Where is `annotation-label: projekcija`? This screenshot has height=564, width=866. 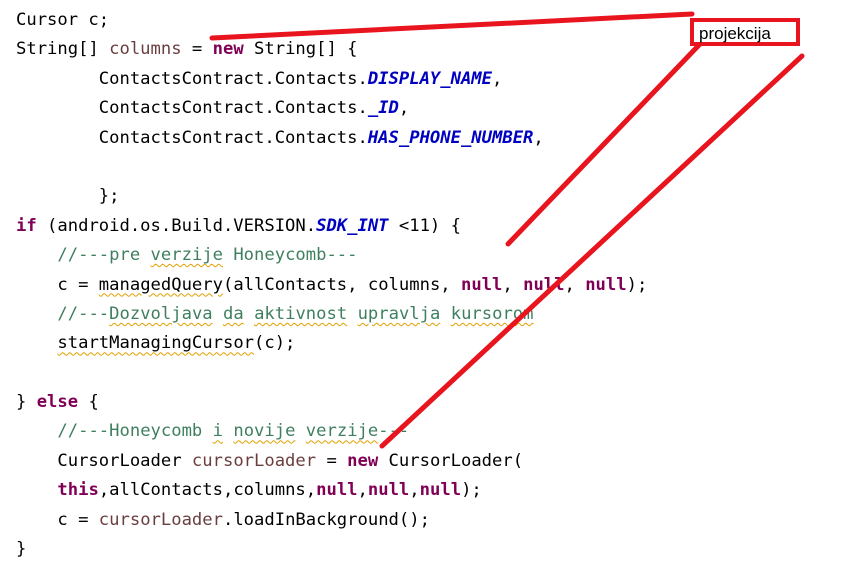 annotation-label: projekcija is located at coordinates (735, 33).